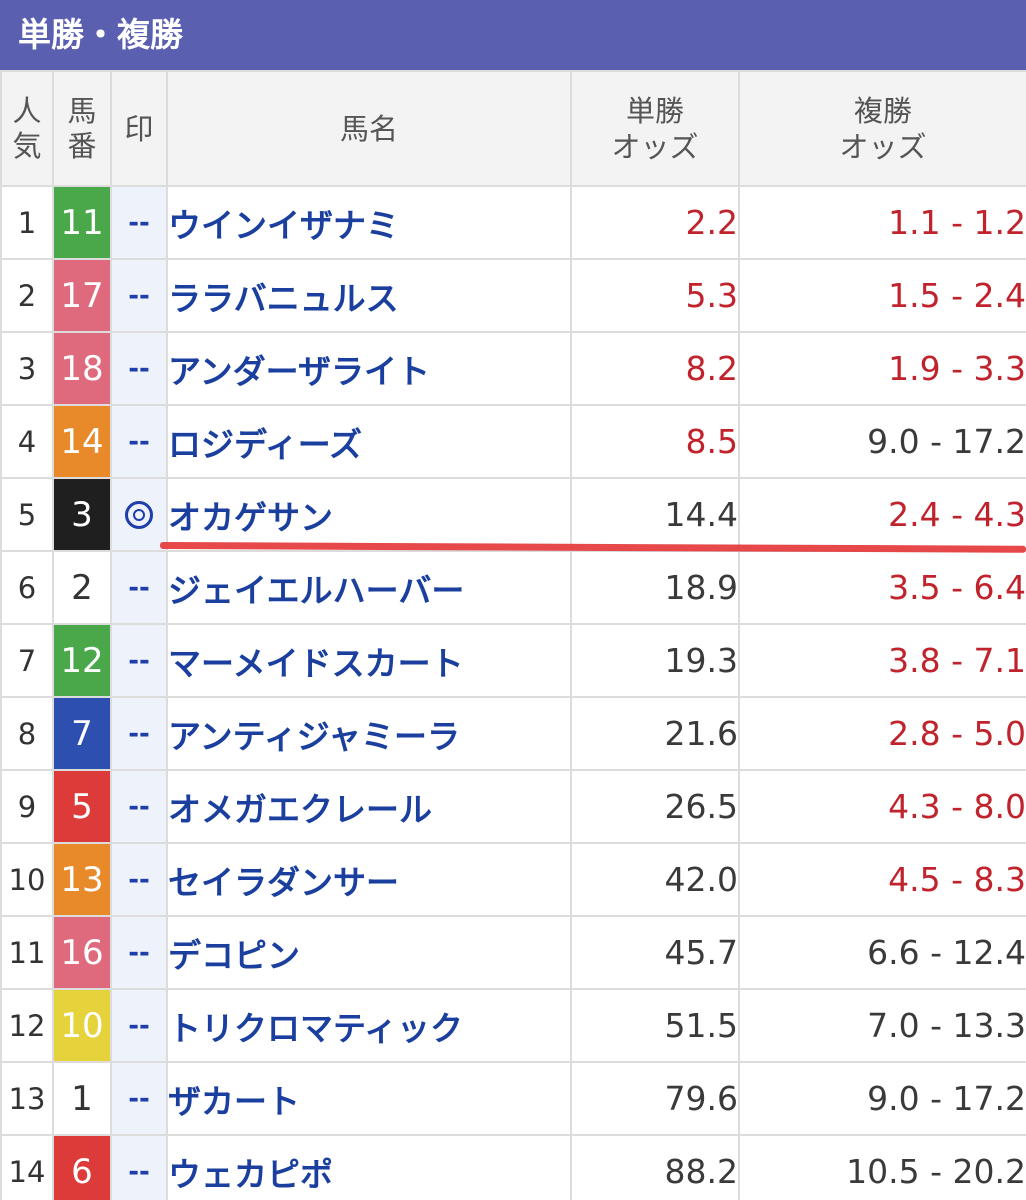 This screenshot has width=1026, height=1200. What do you see at coordinates (27, 514) in the screenshot?
I see `popularity-rank: 5` at bounding box center [27, 514].